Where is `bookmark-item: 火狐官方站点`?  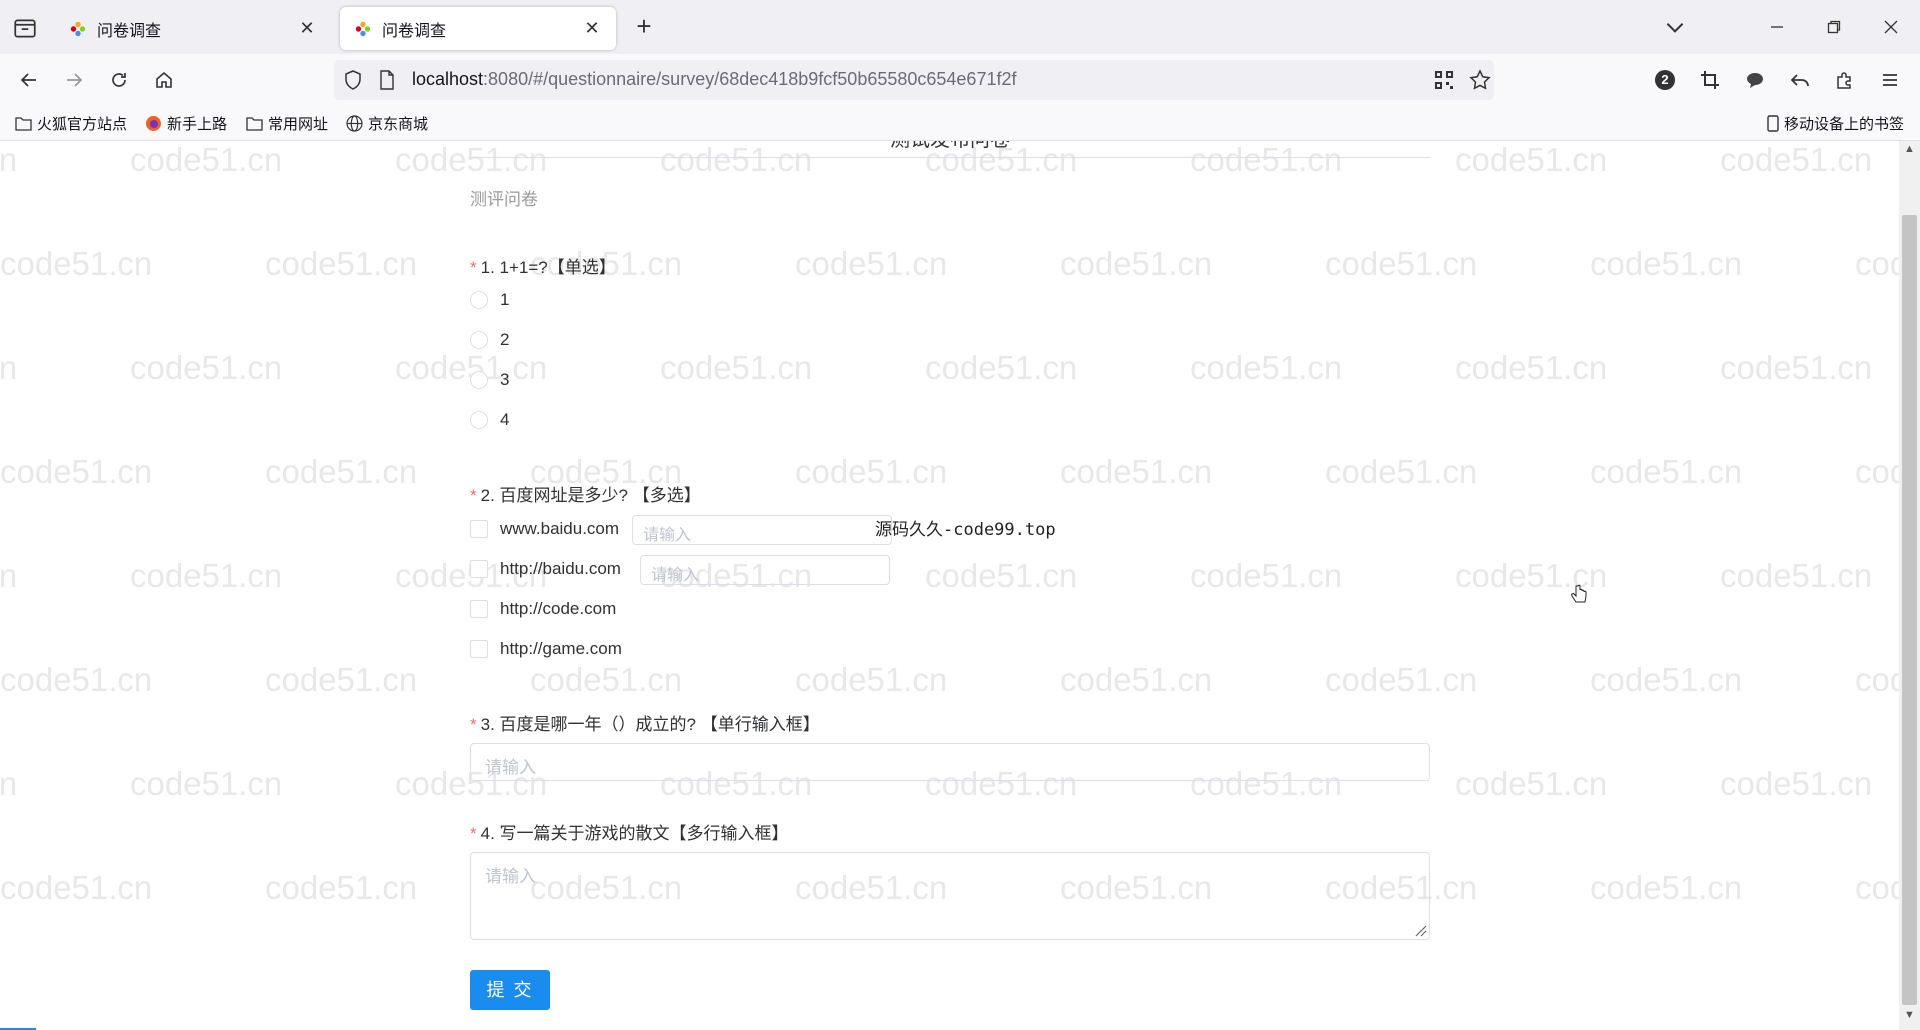
bookmark-item: 火狐官方站点 is located at coordinates (71, 123).